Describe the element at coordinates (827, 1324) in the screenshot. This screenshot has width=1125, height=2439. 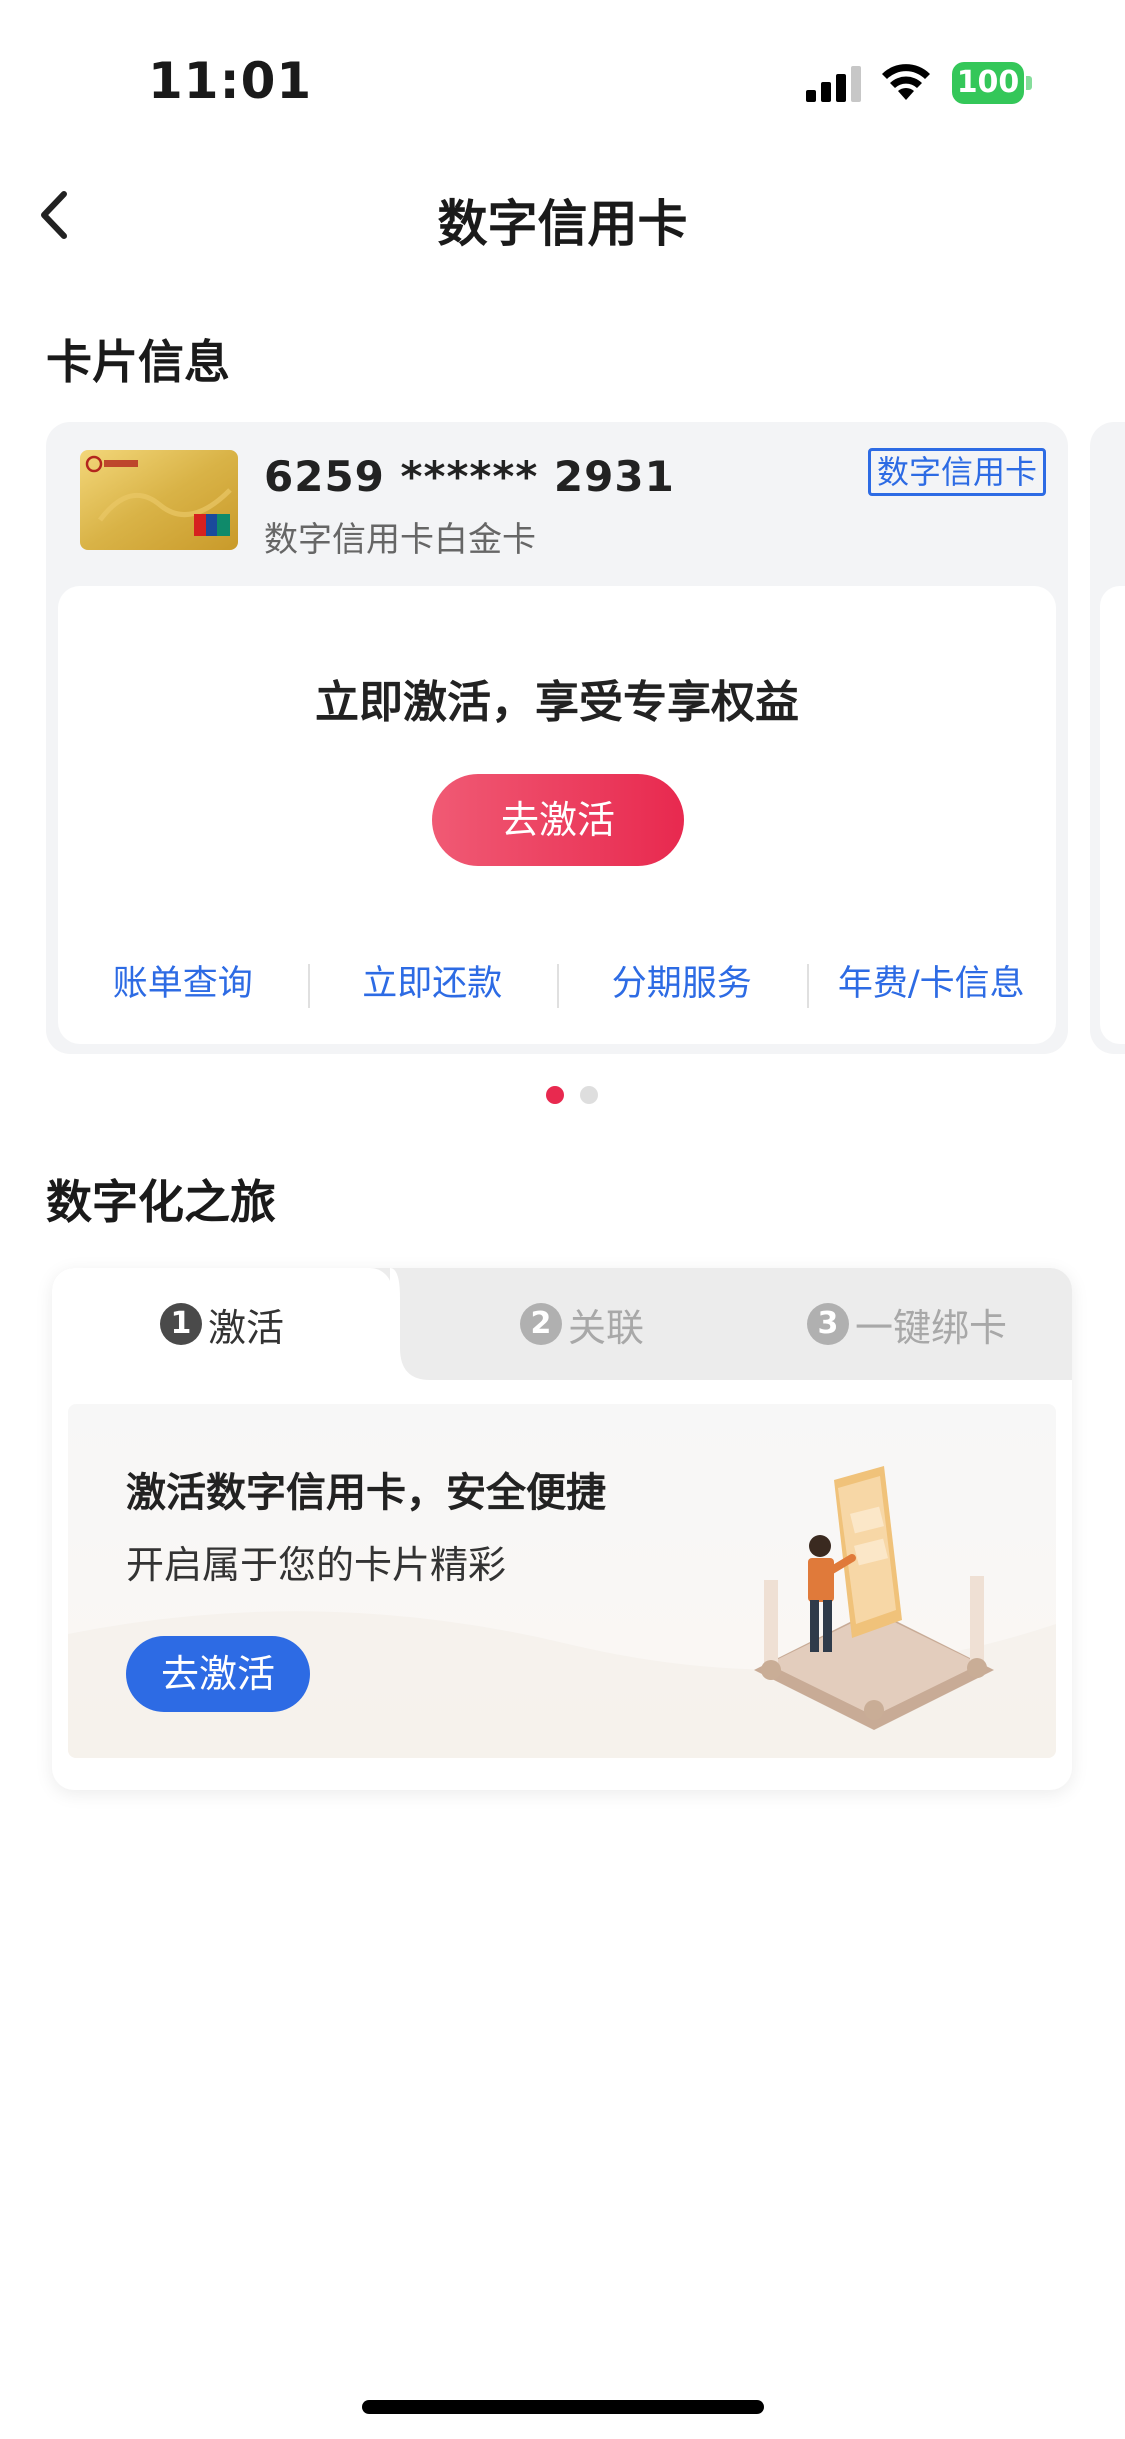
I see `step-number: 3` at that location.